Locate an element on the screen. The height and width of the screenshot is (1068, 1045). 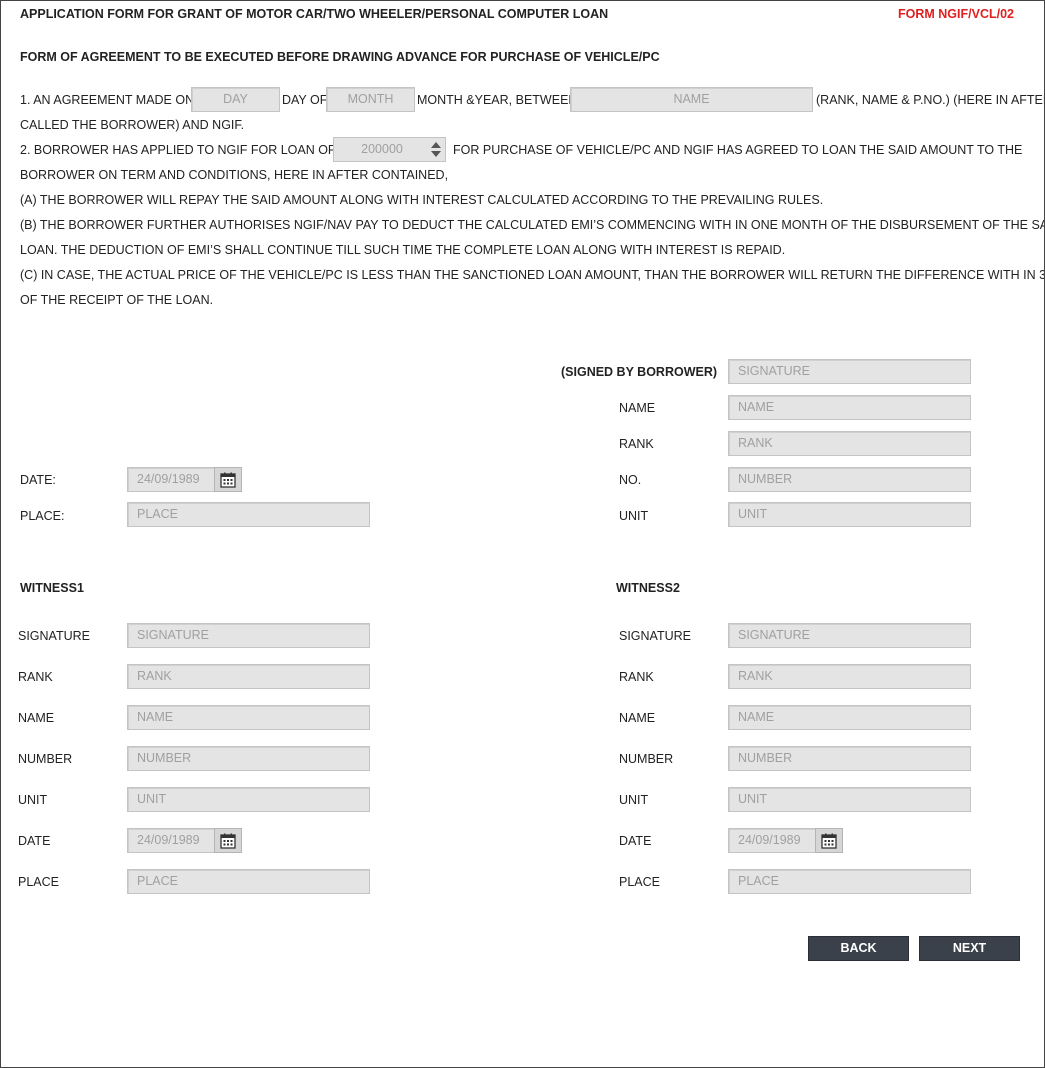
witness1-unit-label: UNIT is located at coordinates (33, 800).